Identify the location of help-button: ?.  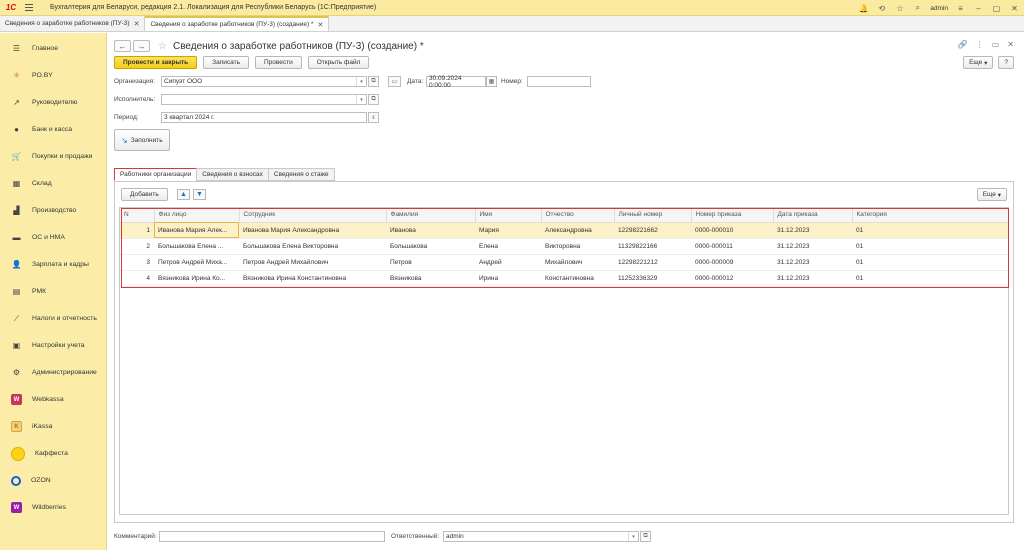
(1006, 62).